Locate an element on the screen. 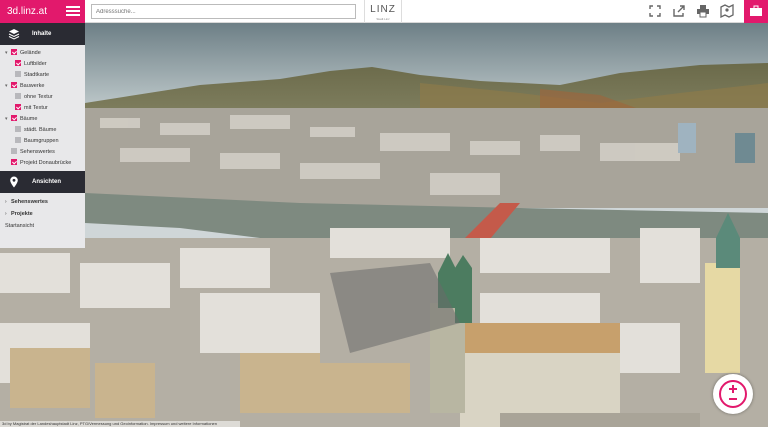 The width and height of the screenshot is (768, 427). layers-icon is located at coordinates (14, 34).